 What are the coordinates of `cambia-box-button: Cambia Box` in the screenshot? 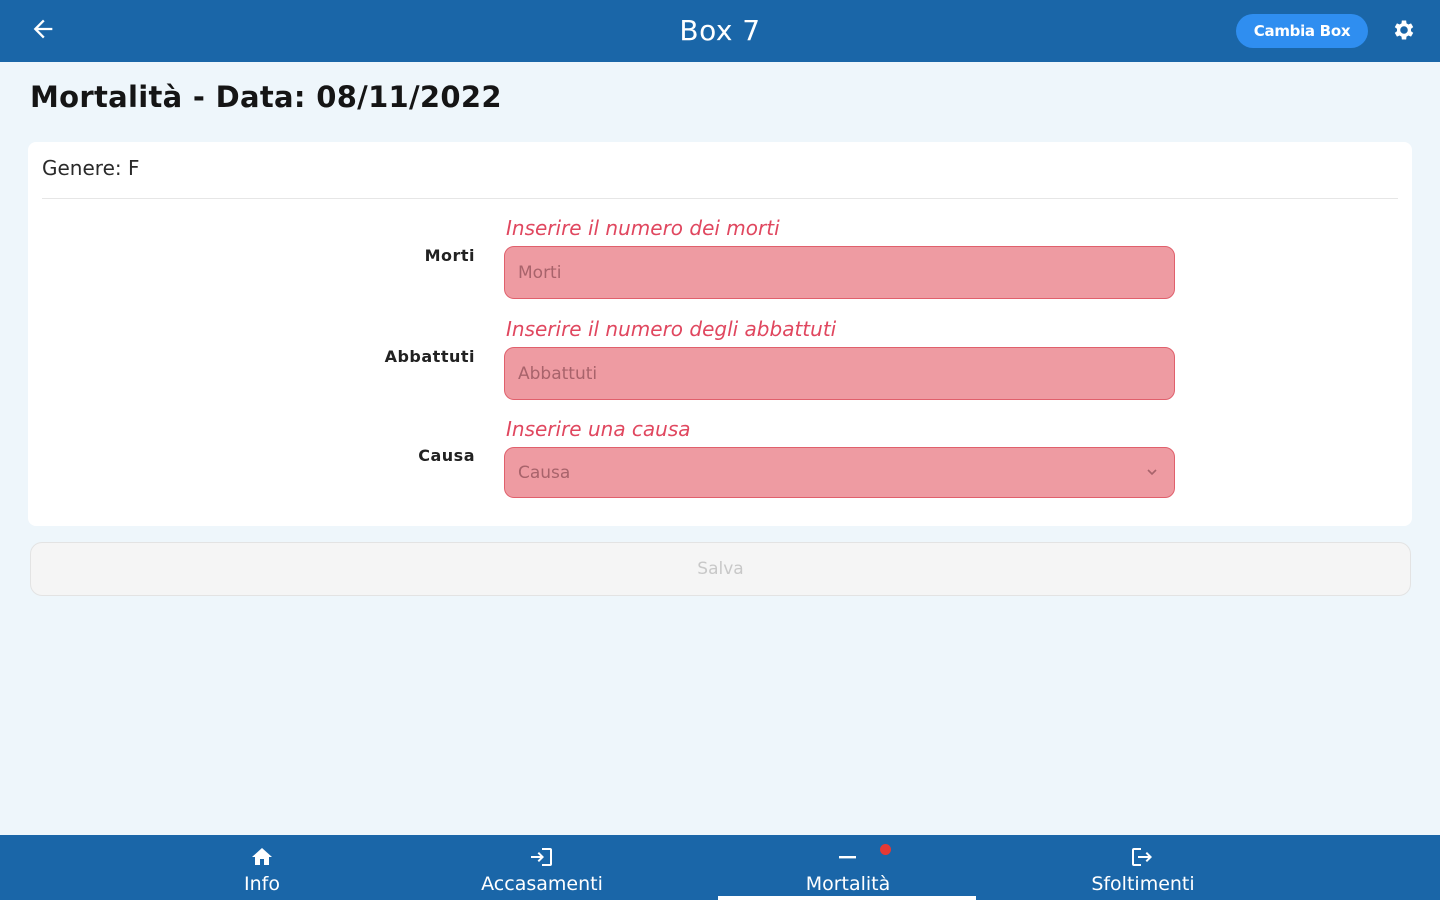 It's located at (1302, 31).